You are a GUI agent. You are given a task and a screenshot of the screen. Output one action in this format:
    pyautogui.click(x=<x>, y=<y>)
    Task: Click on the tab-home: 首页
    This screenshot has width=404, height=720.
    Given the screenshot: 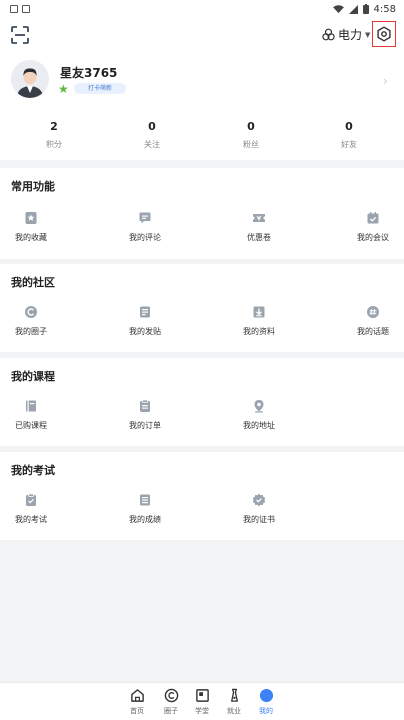 What is the action you would take?
    pyautogui.click(x=137, y=701)
    